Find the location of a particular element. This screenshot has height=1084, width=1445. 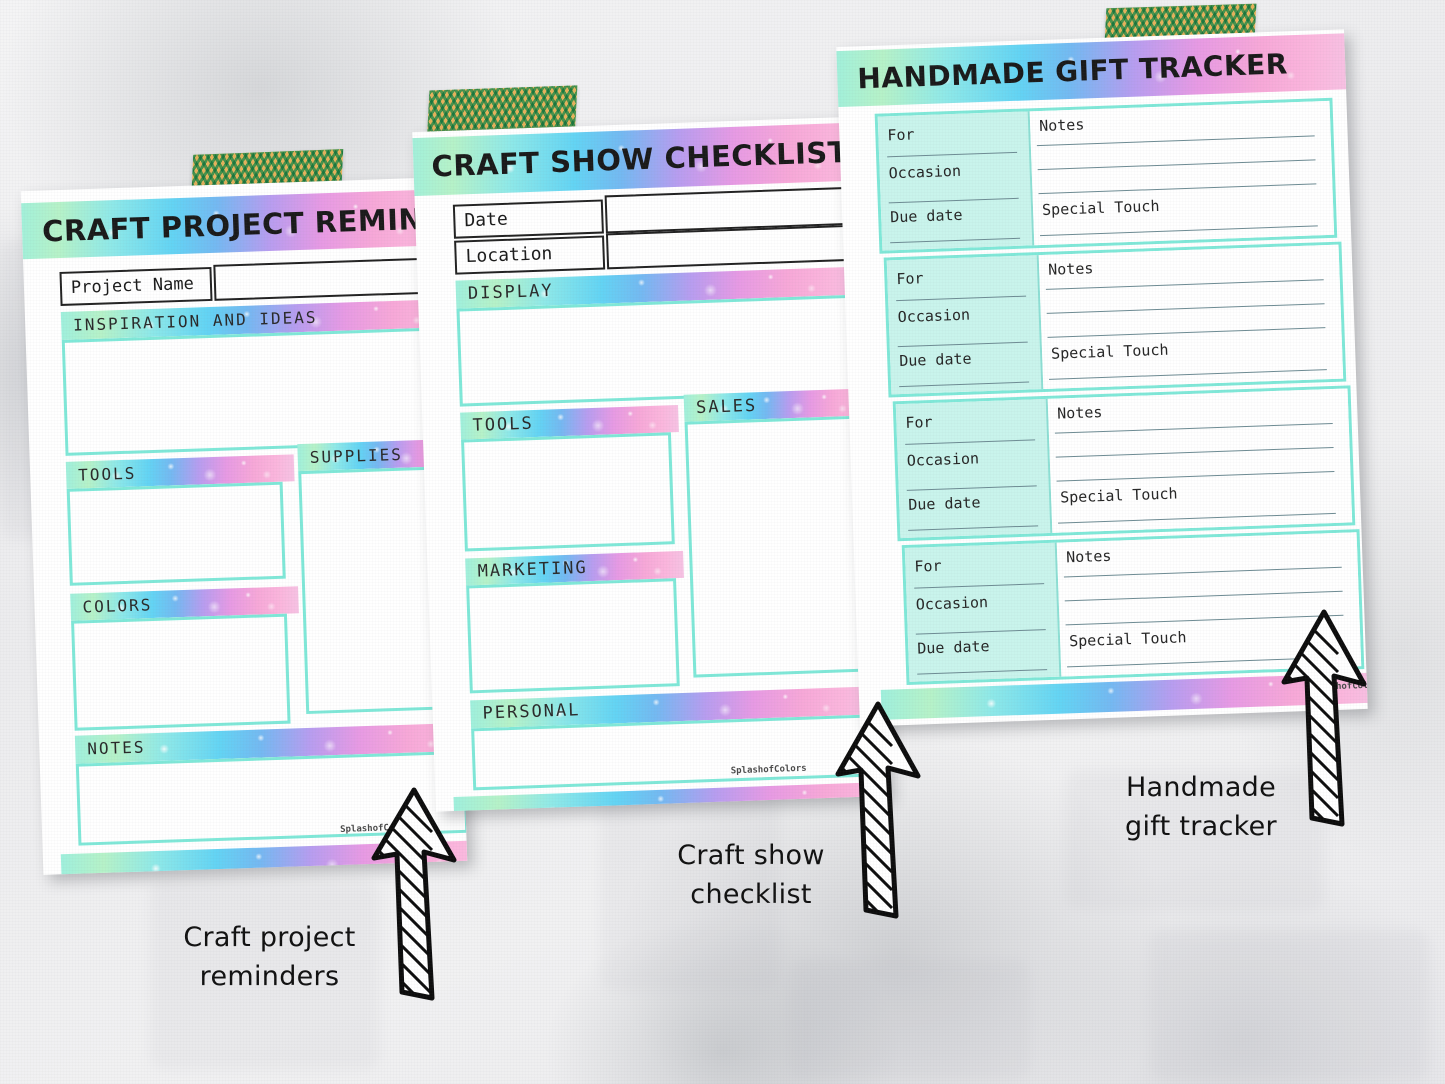

gift-card-4-due-date-line is located at coordinates (982, 672).